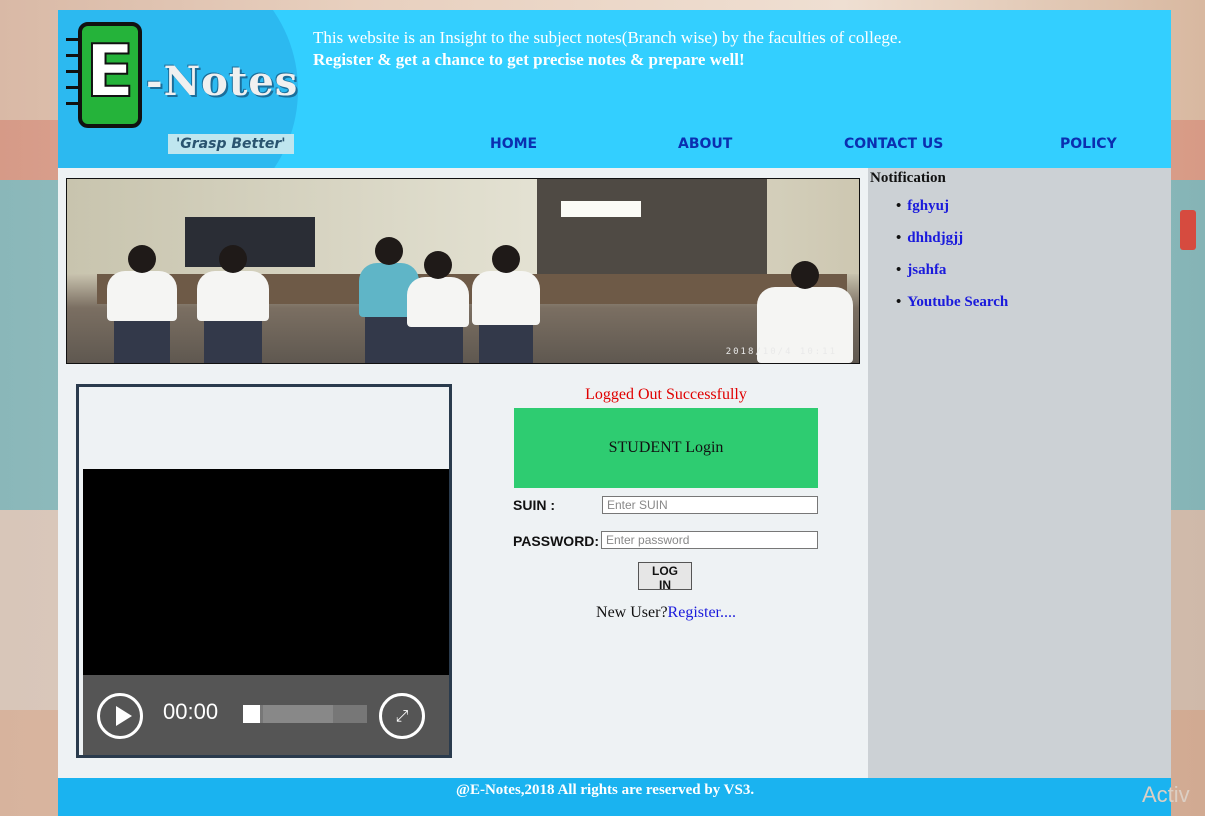 The width and height of the screenshot is (1205, 816). I want to click on notification-link: Youtube Search, so click(957, 302).